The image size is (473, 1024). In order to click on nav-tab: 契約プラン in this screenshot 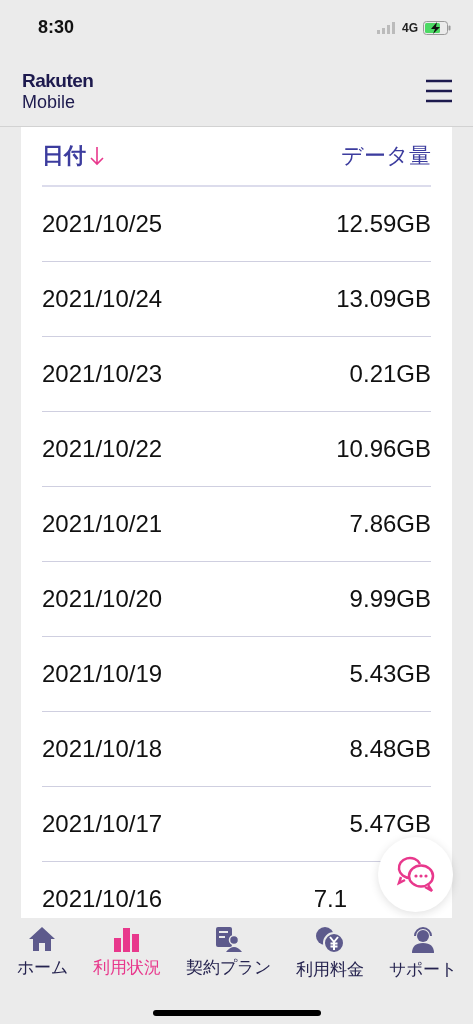, I will do `click(228, 952)`.